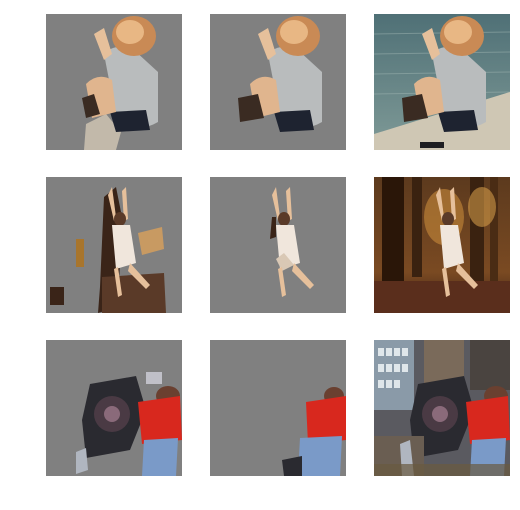 The image size is (520, 510). I want to click on row1-original-photo, so click(442, 82).